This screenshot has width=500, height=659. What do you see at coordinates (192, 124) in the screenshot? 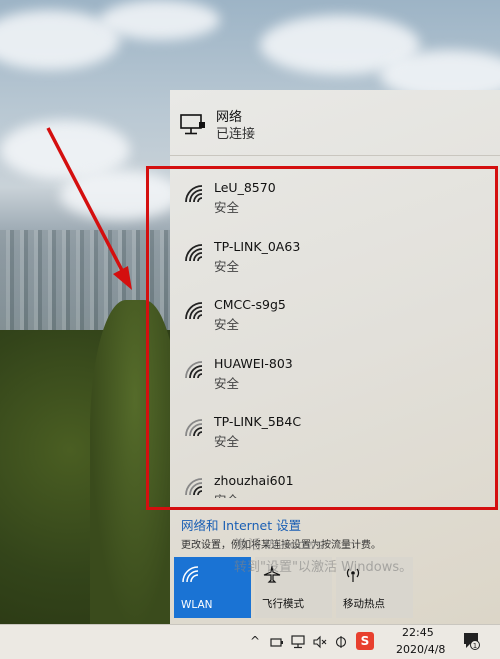
I see `ethernet-pc-icon` at bounding box center [192, 124].